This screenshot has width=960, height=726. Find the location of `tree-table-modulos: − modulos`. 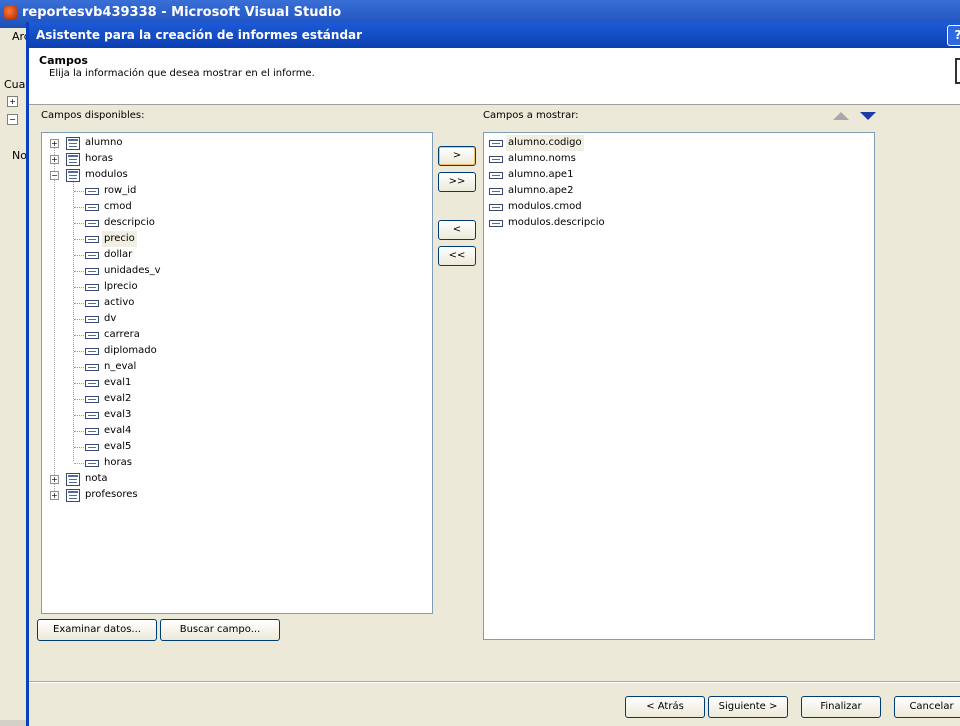

tree-table-modulos: − modulos is located at coordinates (236, 175).